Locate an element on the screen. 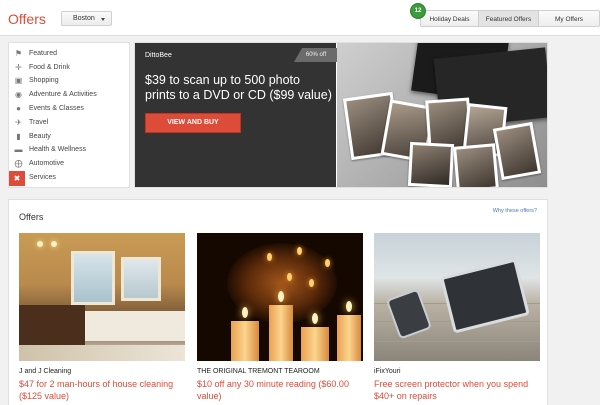 The height and width of the screenshot is (405, 600). section-title: Offers is located at coordinates (31, 217).